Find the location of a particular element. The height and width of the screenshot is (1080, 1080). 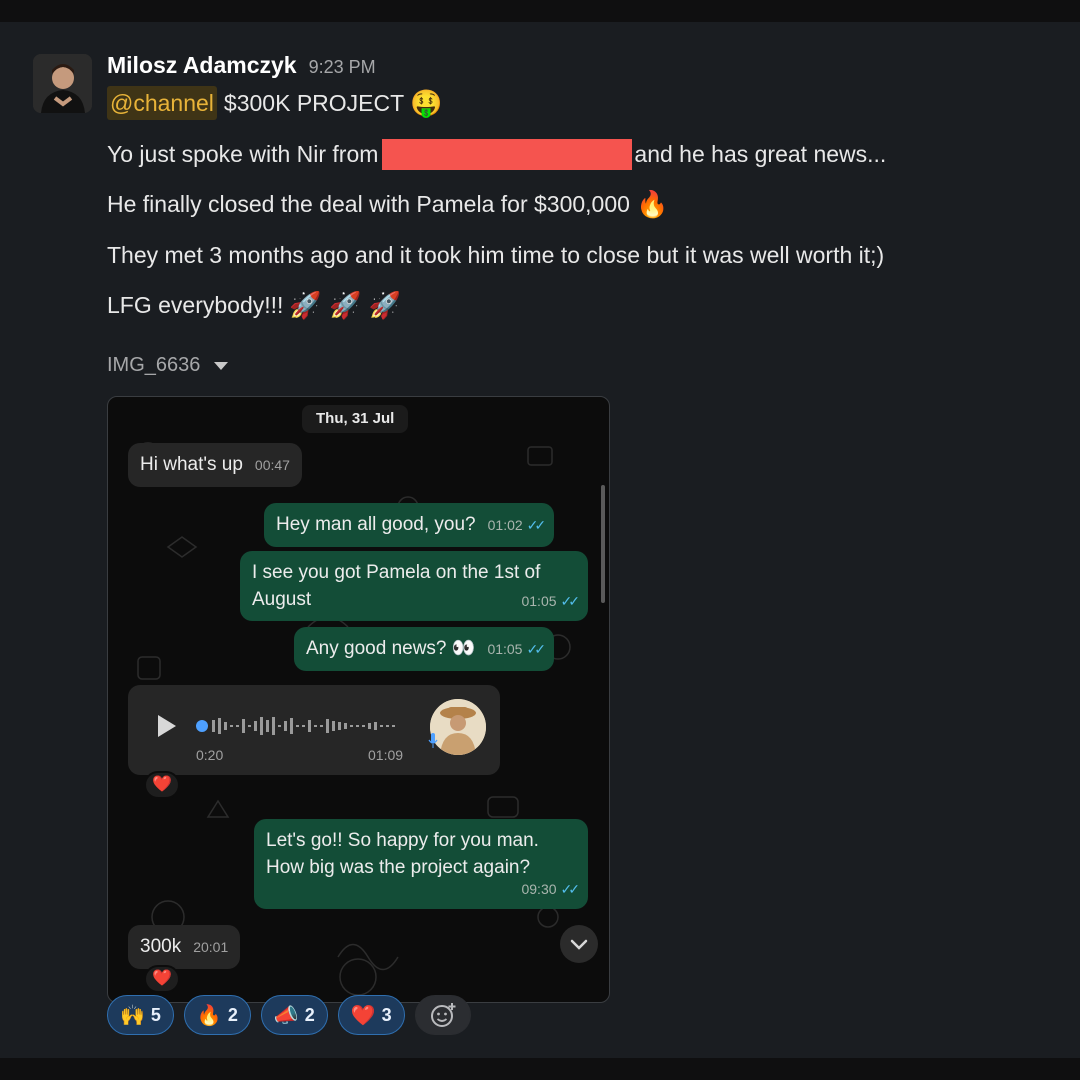

play-icon is located at coordinates (167, 726).